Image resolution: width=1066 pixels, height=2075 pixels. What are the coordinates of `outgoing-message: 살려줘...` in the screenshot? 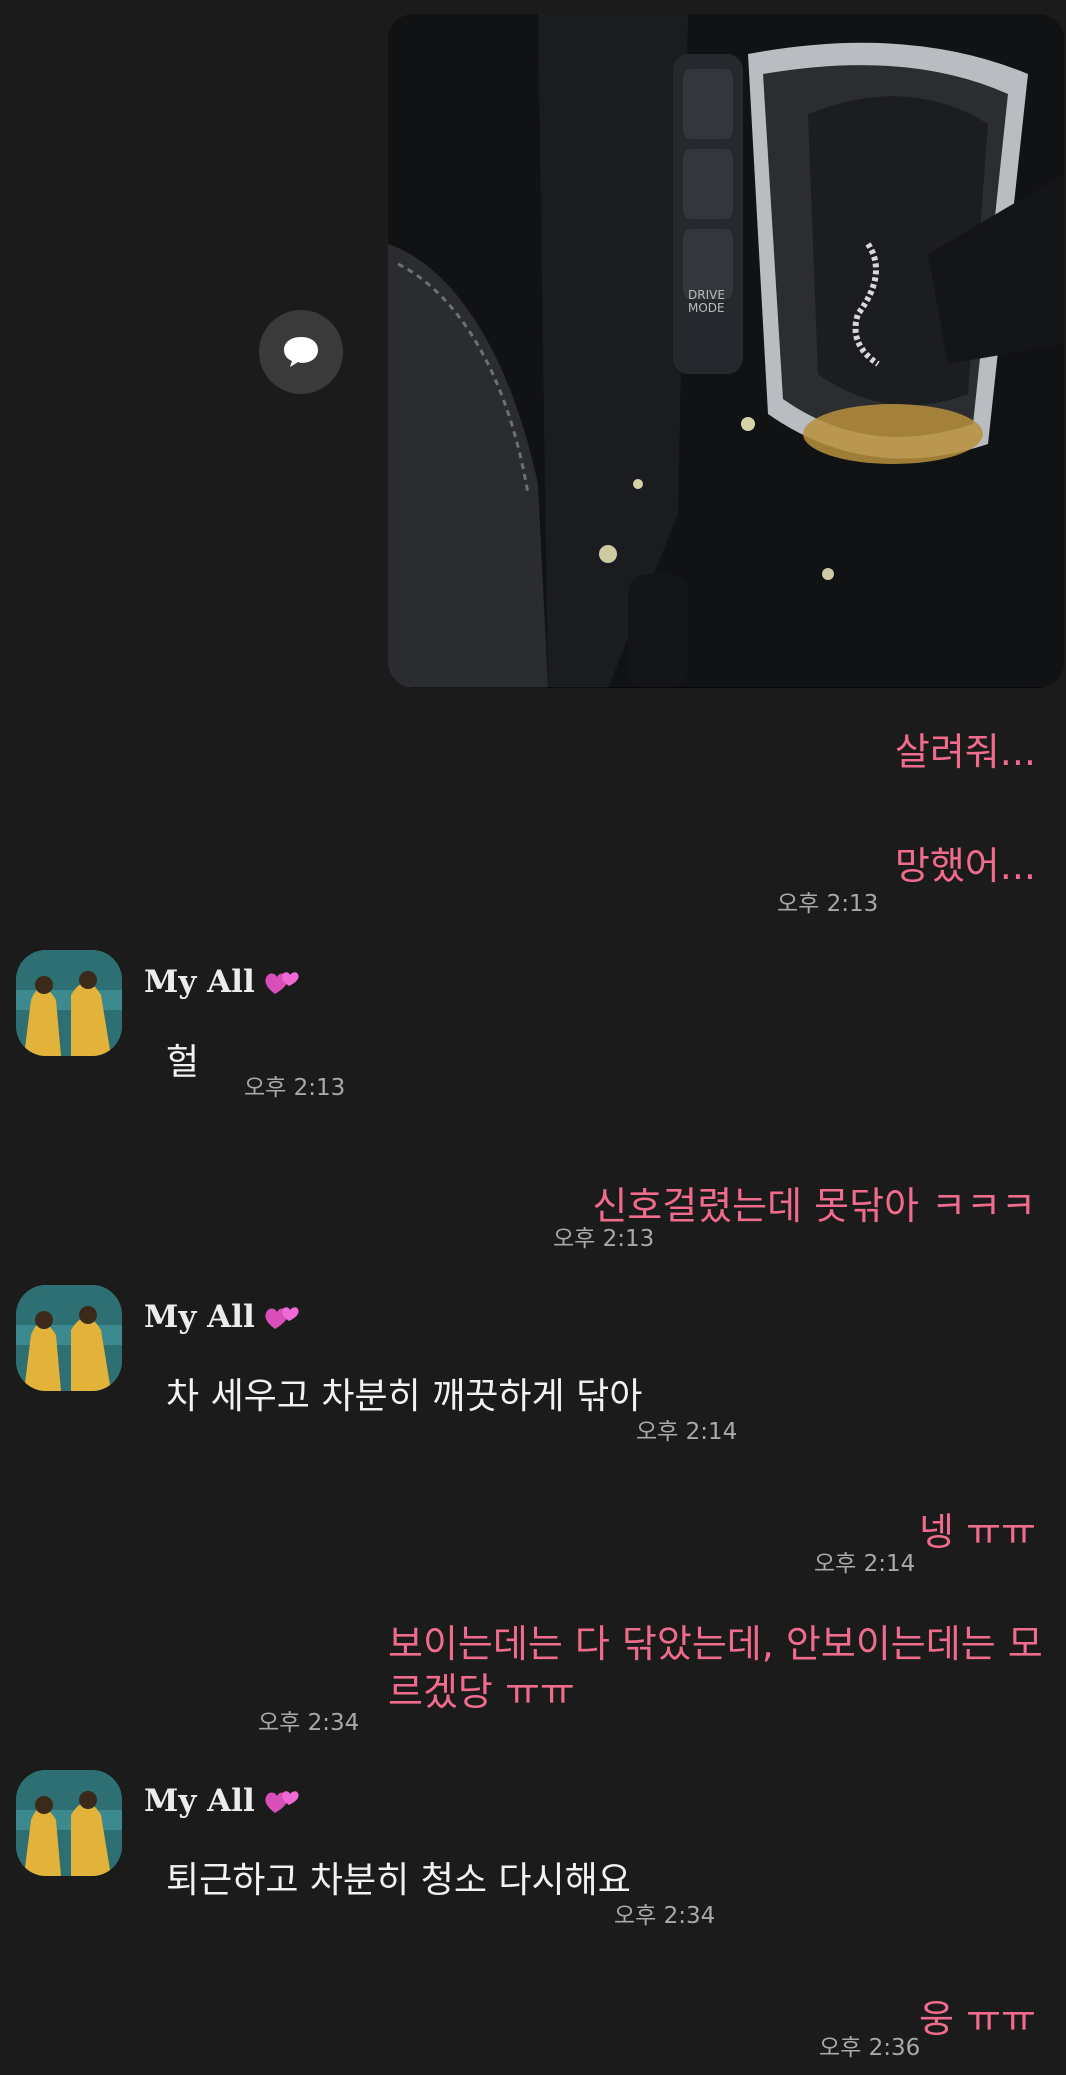 It's located at (965, 752).